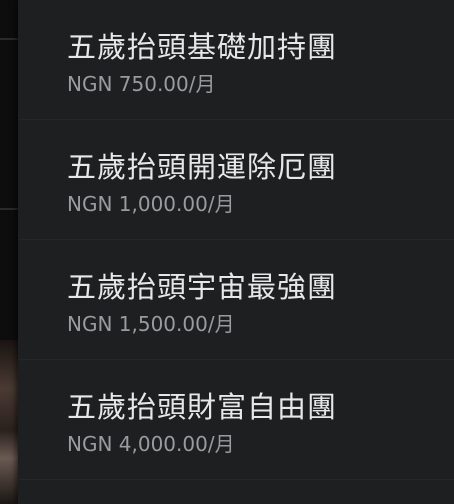 Image resolution: width=454 pixels, height=504 pixels. Describe the element at coordinates (202, 47) in the screenshot. I see `tier-title: 五歲抬頭基礎加持團` at that location.